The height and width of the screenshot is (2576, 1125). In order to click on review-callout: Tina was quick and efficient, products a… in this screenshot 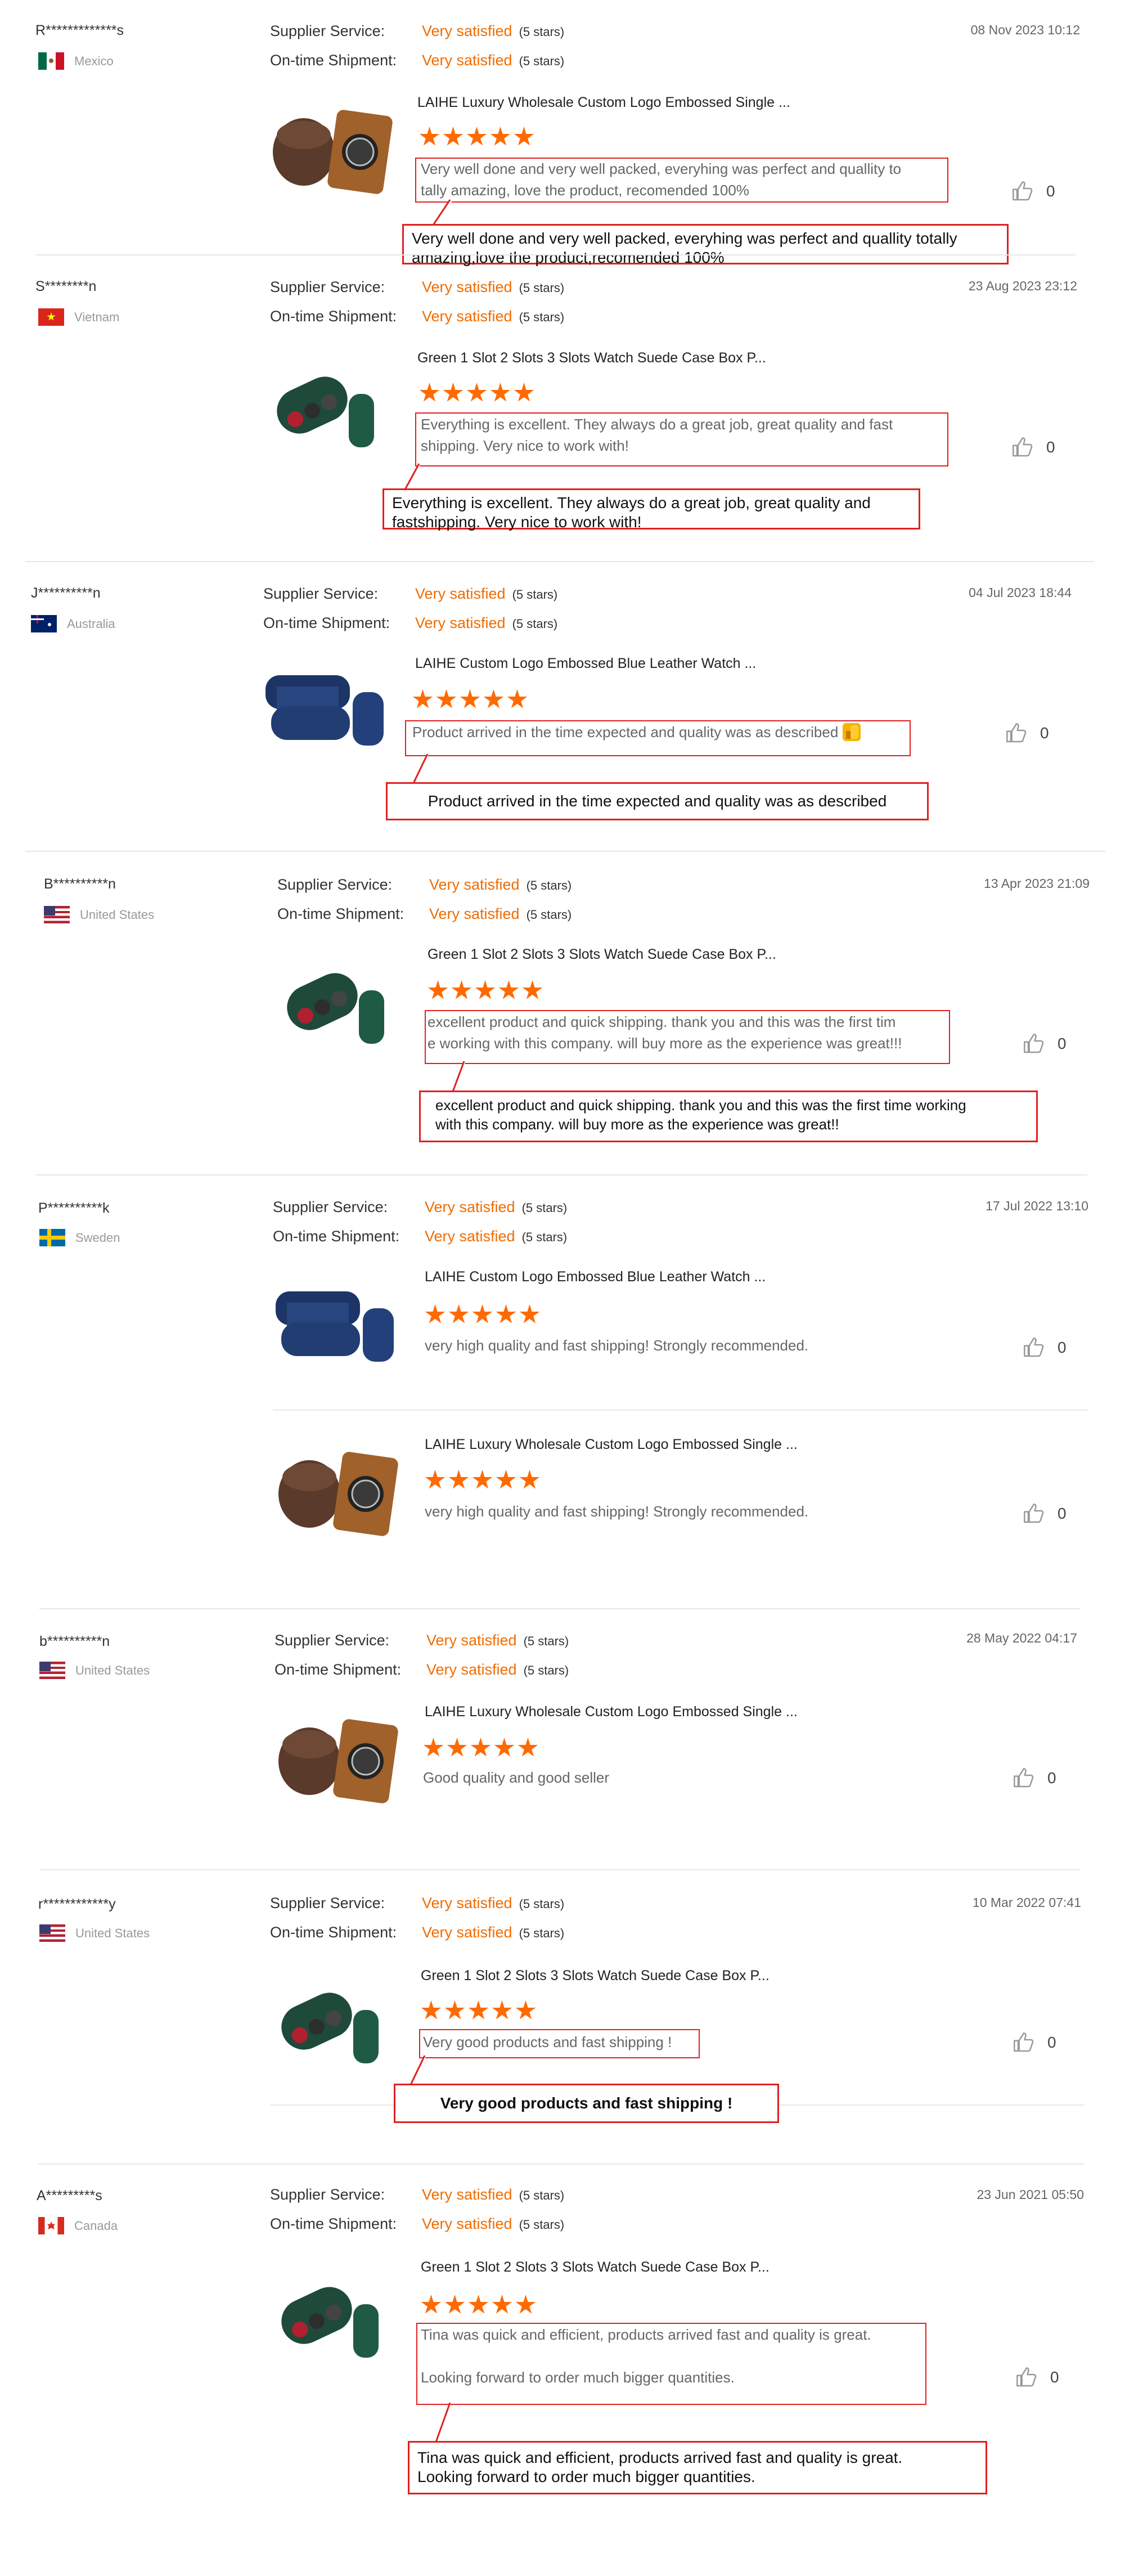, I will do `click(697, 2467)`.